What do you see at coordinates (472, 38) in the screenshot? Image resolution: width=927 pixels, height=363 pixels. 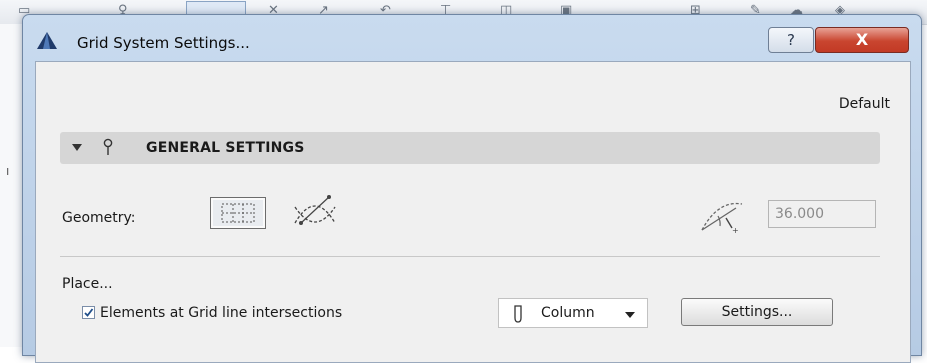 I see `dialog-titlebar: Grid System Settings... ? X` at bounding box center [472, 38].